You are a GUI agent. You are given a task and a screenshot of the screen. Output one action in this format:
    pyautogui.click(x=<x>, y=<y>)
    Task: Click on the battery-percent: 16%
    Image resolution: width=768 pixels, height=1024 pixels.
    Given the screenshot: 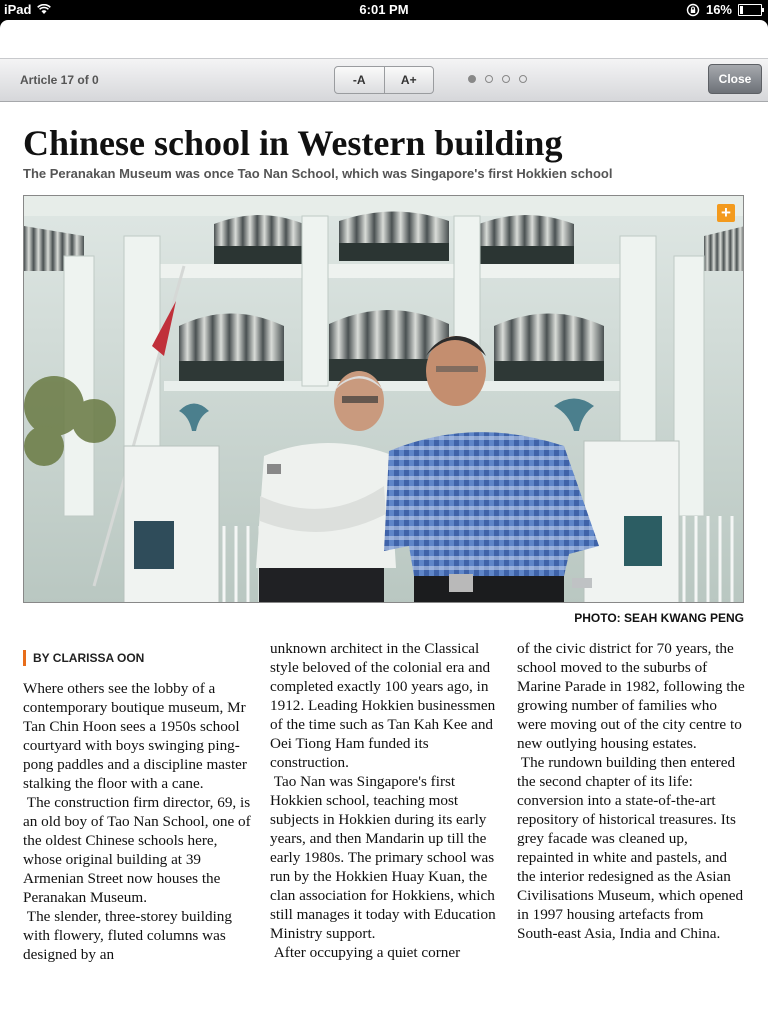 What is the action you would take?
    pyautogui.click(x=718, y=9)
    